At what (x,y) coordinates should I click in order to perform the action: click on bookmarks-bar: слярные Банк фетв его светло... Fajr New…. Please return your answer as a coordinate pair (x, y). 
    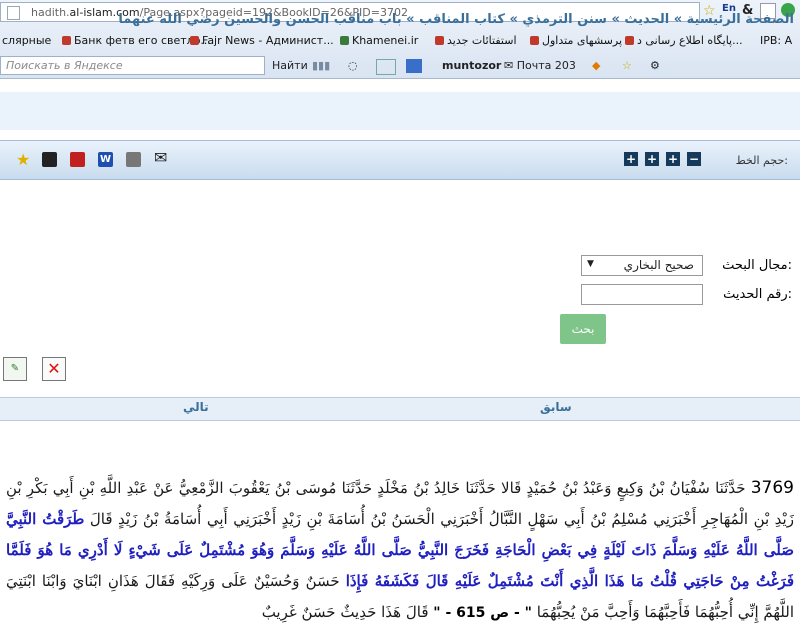
    Looking at the image, I should click on (400, 41).